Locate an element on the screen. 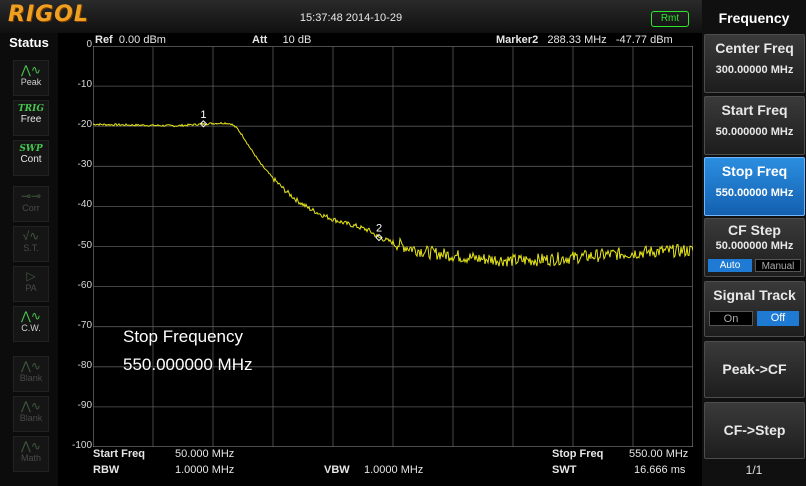 The image size is (806, 486). swt-label: SWT is located at coordinates (564, 470).